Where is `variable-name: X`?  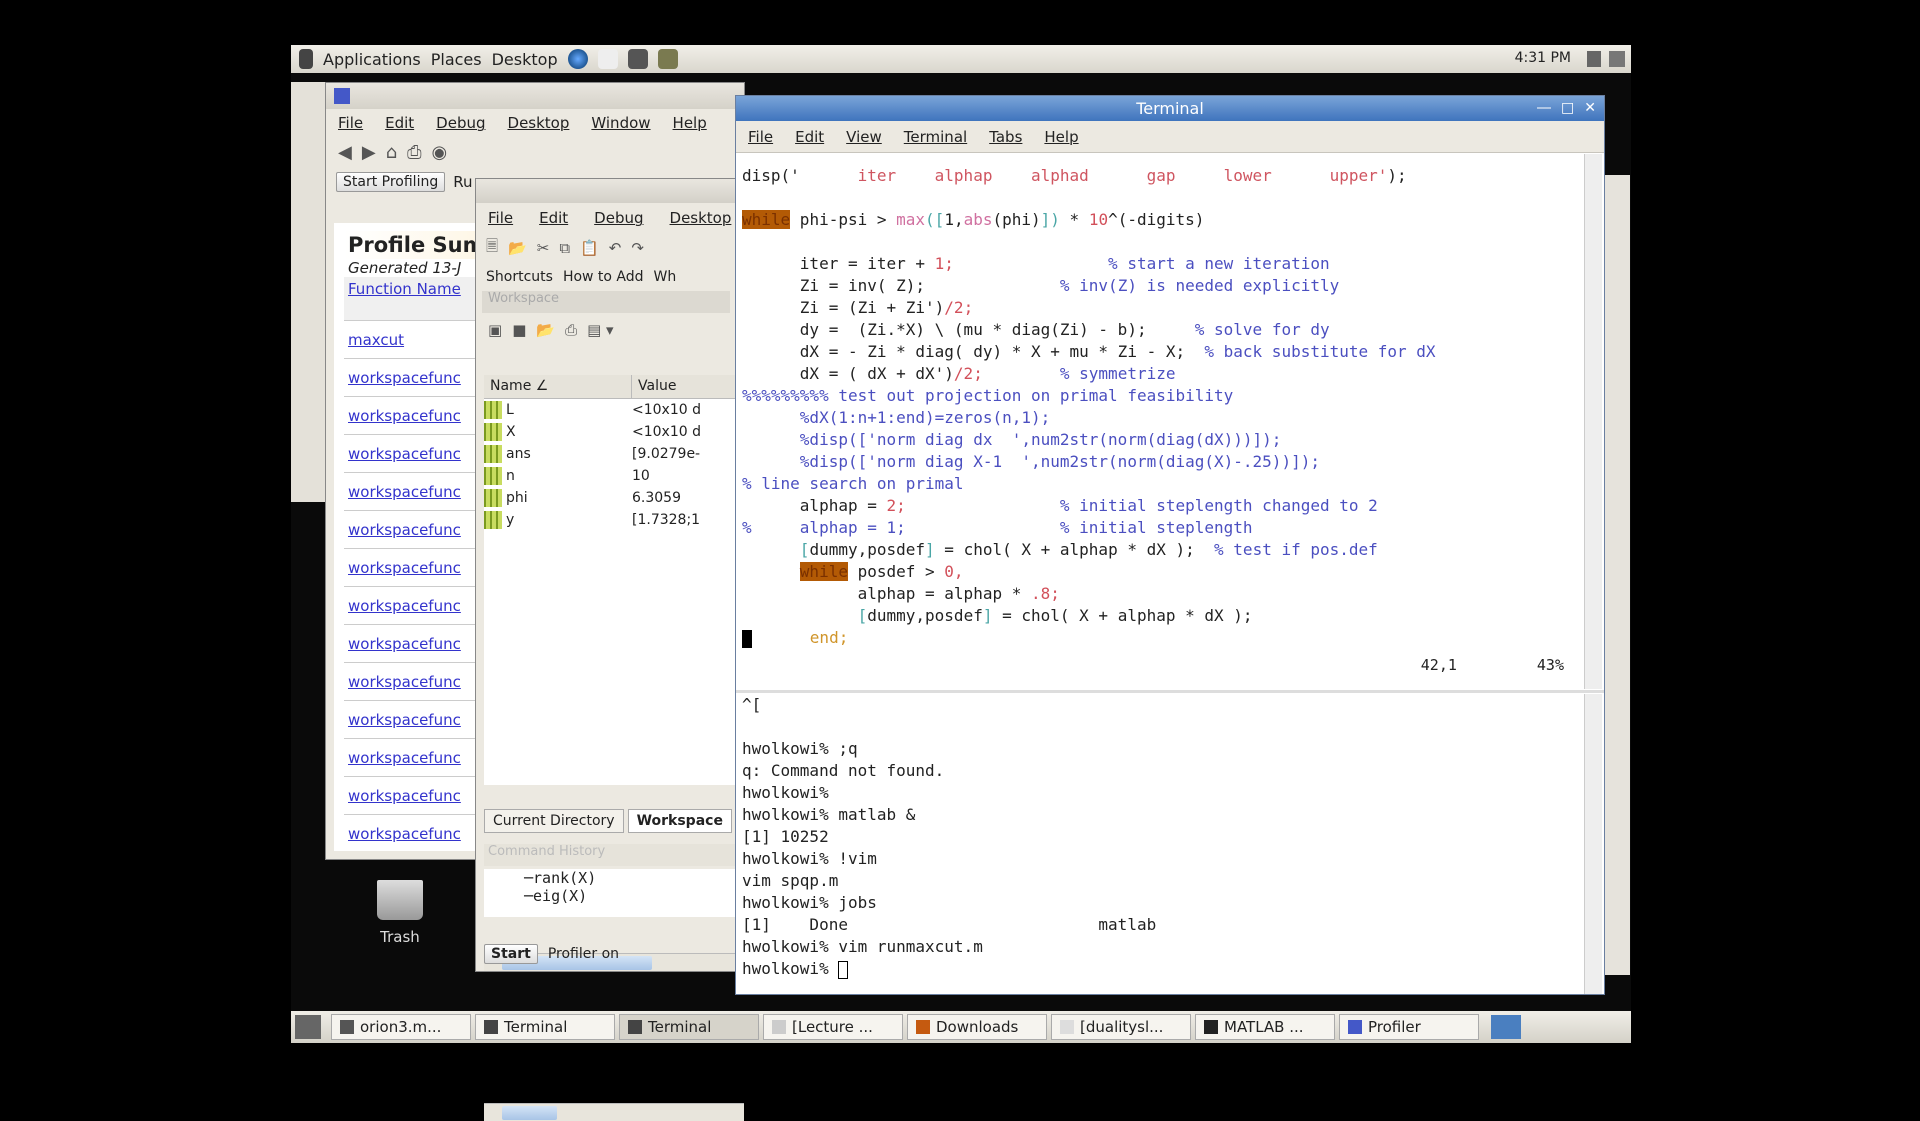 variable-name: X is located at coordinates (511, 432).